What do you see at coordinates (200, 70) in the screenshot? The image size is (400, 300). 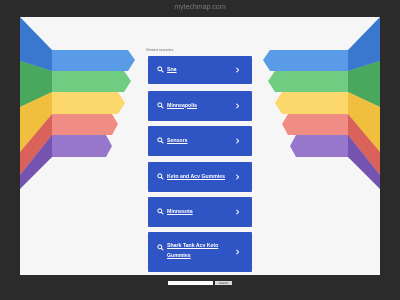 I see `related-link-sna: Sna` at bounding box center [200, 70].